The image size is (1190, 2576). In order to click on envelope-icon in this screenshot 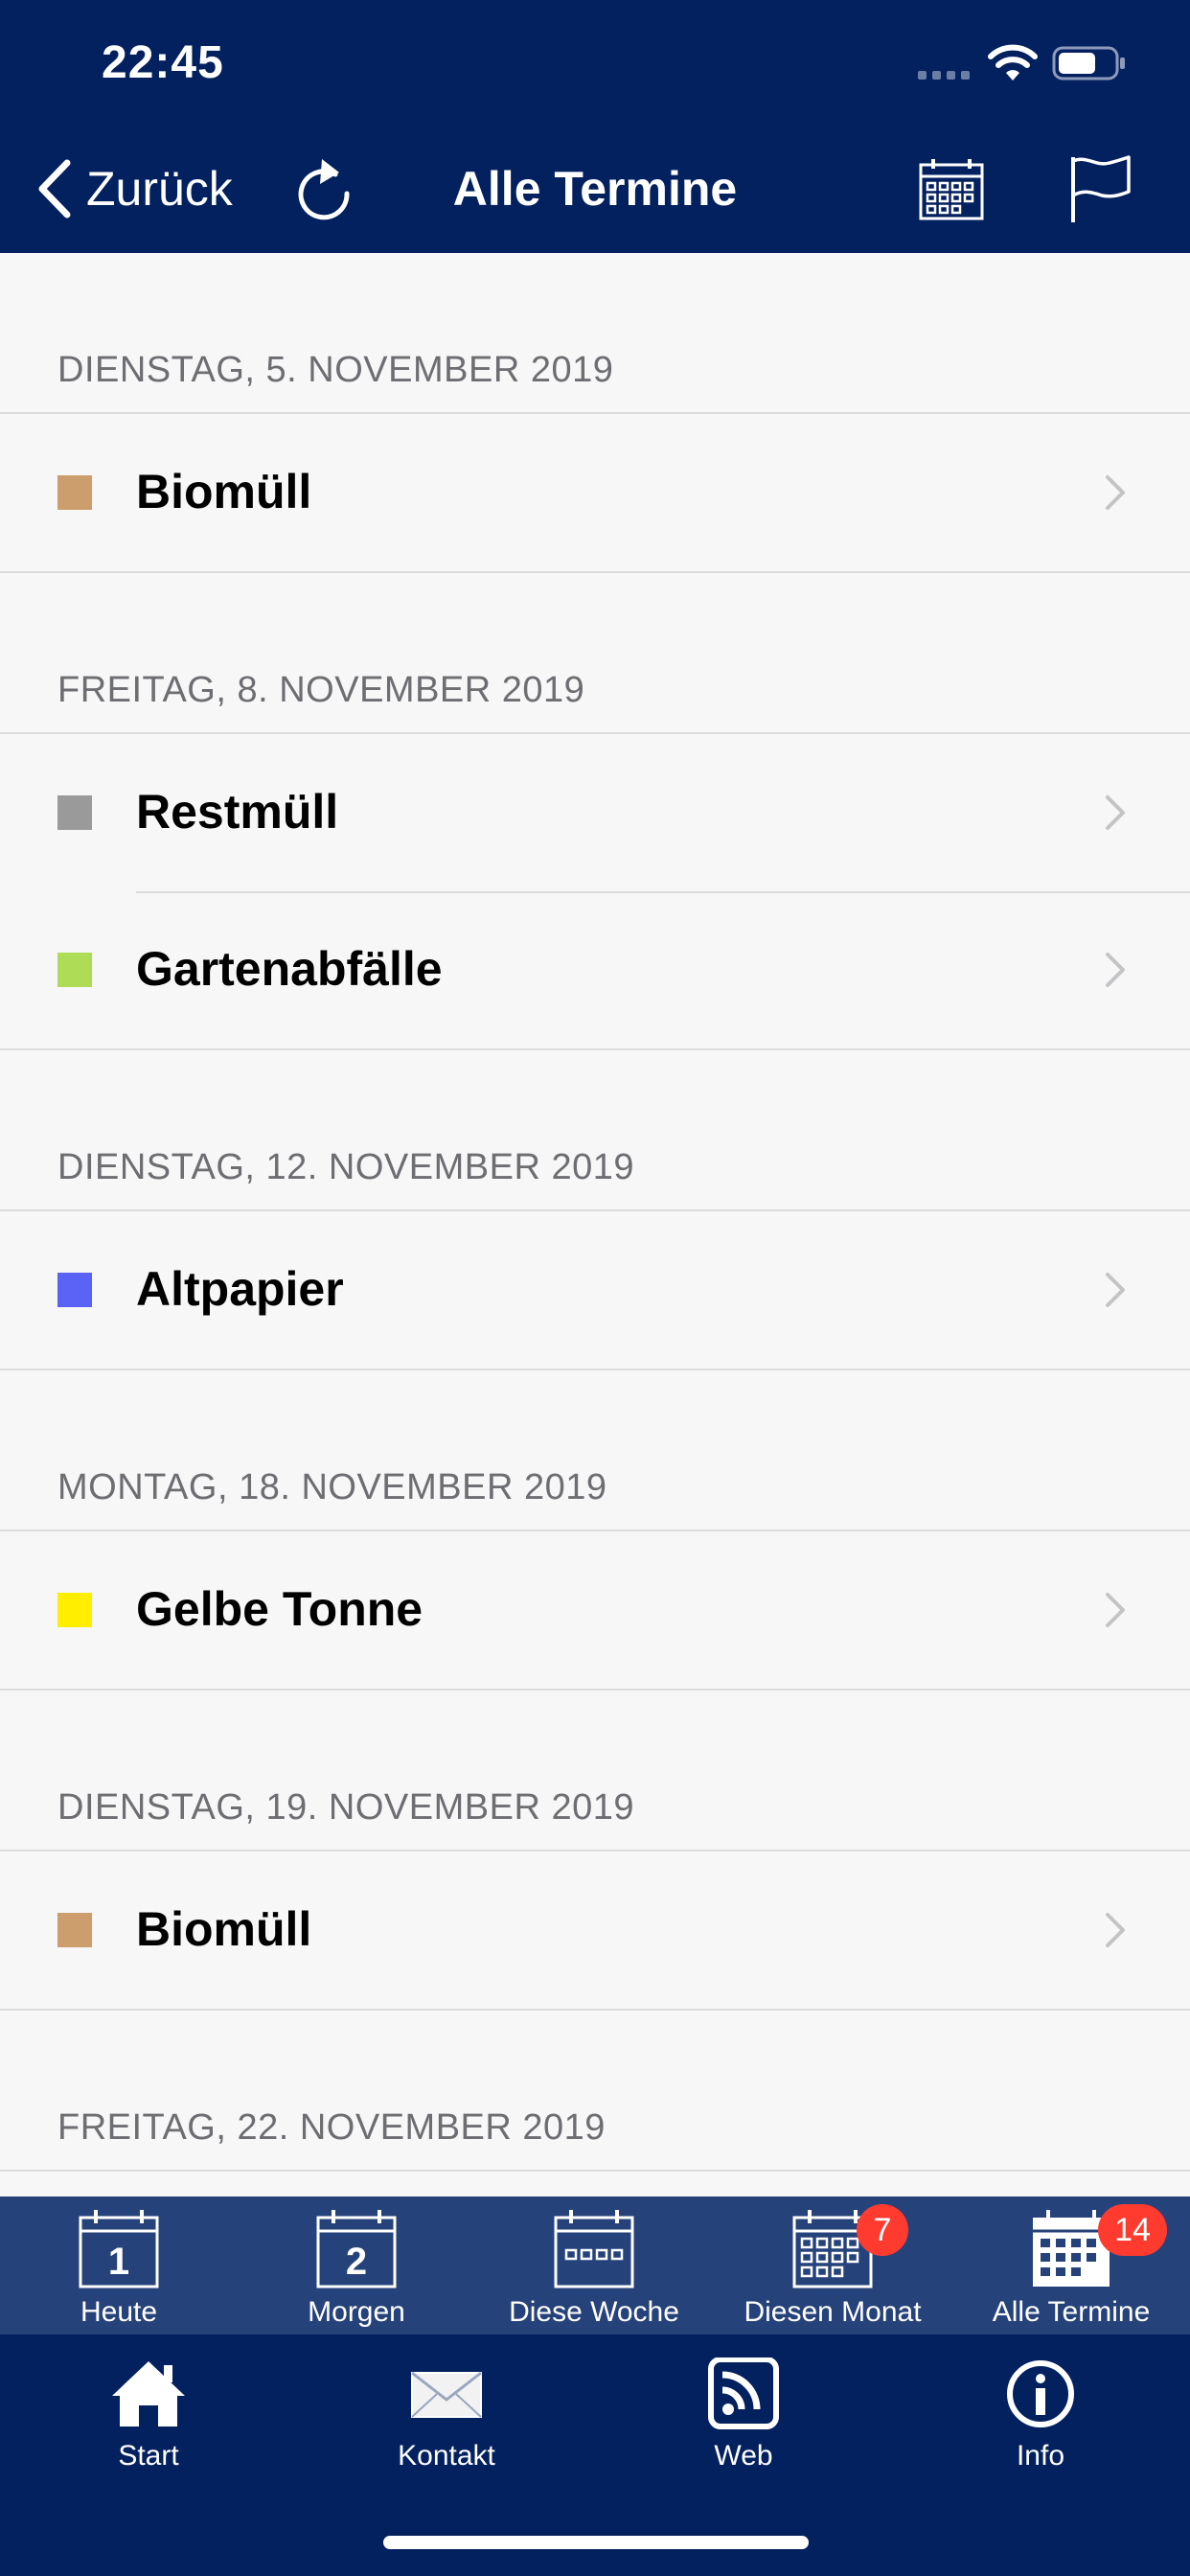, I will do `click(447, 2394)`.